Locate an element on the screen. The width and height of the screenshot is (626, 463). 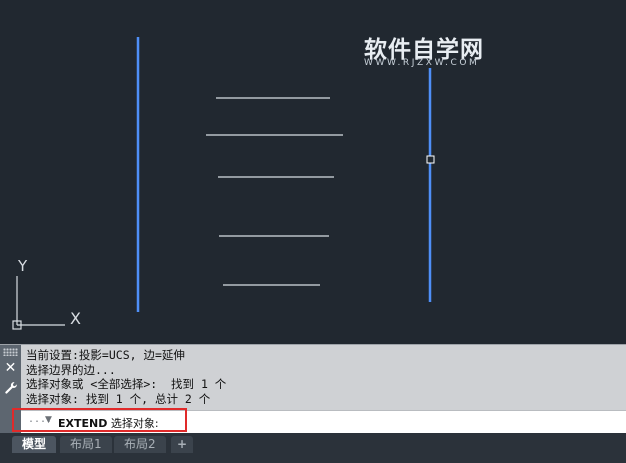
command-input is located at coordinates (401, 421).